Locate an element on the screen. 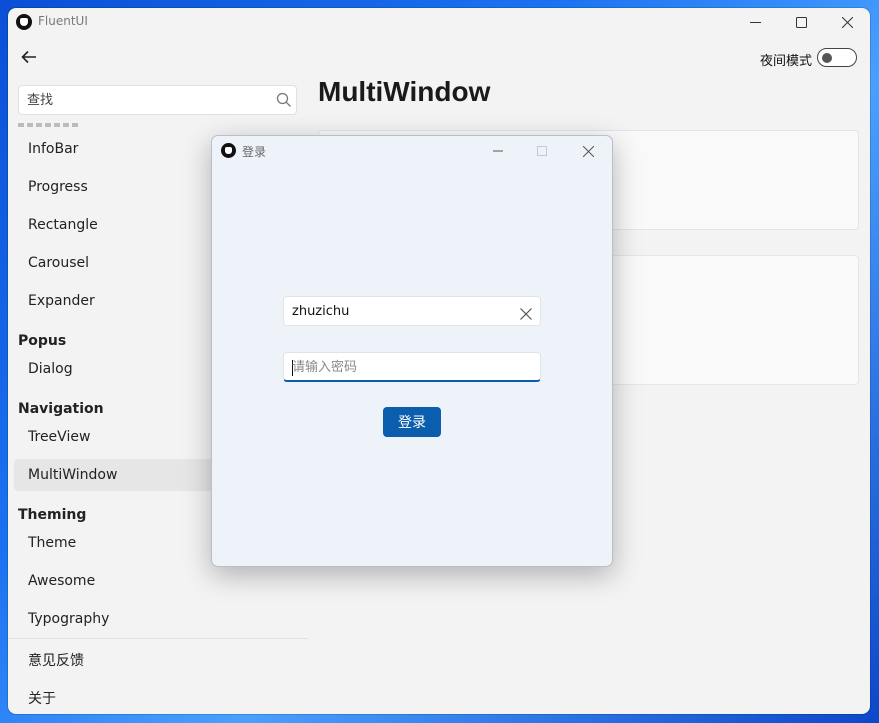 The image size is (879, 723). password-field is located at coordinates (412, 367).